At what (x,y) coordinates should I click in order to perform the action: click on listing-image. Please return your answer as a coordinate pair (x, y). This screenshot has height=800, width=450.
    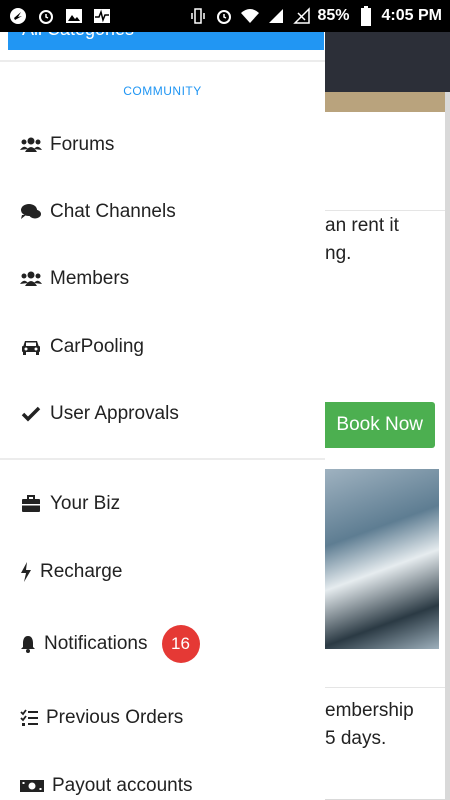
    Looking at the image, I should click on (377, 102).